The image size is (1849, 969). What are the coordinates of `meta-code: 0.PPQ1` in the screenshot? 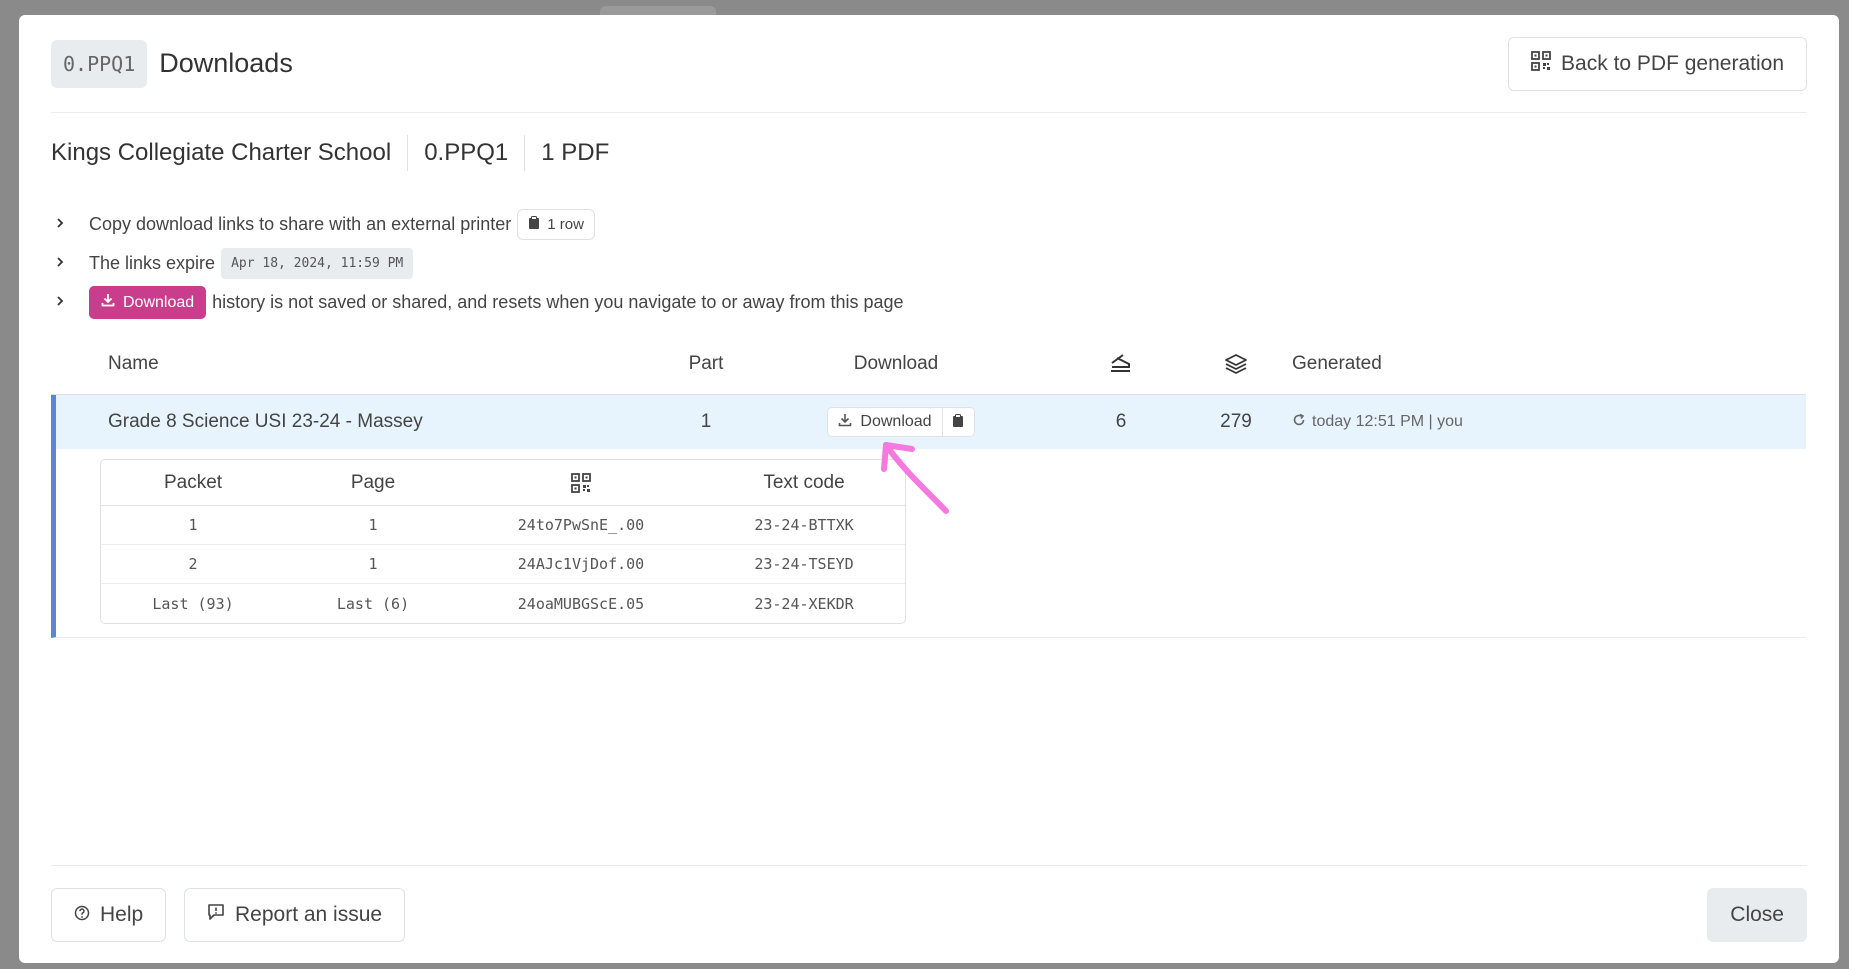 It's located at (466, 152).